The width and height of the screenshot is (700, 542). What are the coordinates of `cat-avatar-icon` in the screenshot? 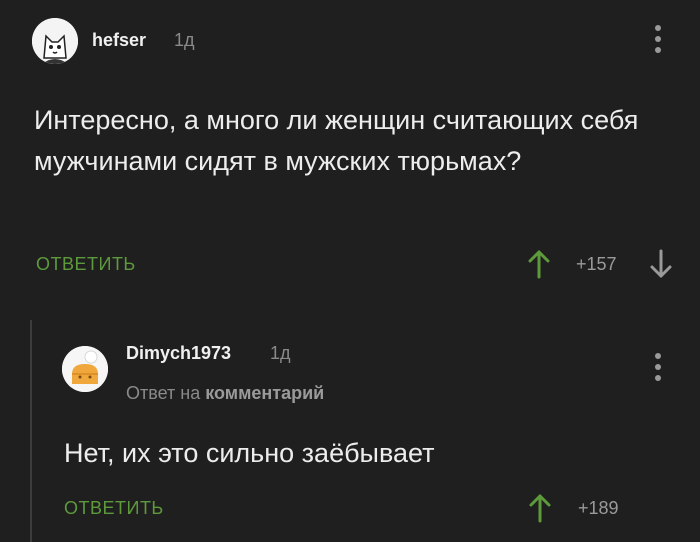 It's located at (55, 41).